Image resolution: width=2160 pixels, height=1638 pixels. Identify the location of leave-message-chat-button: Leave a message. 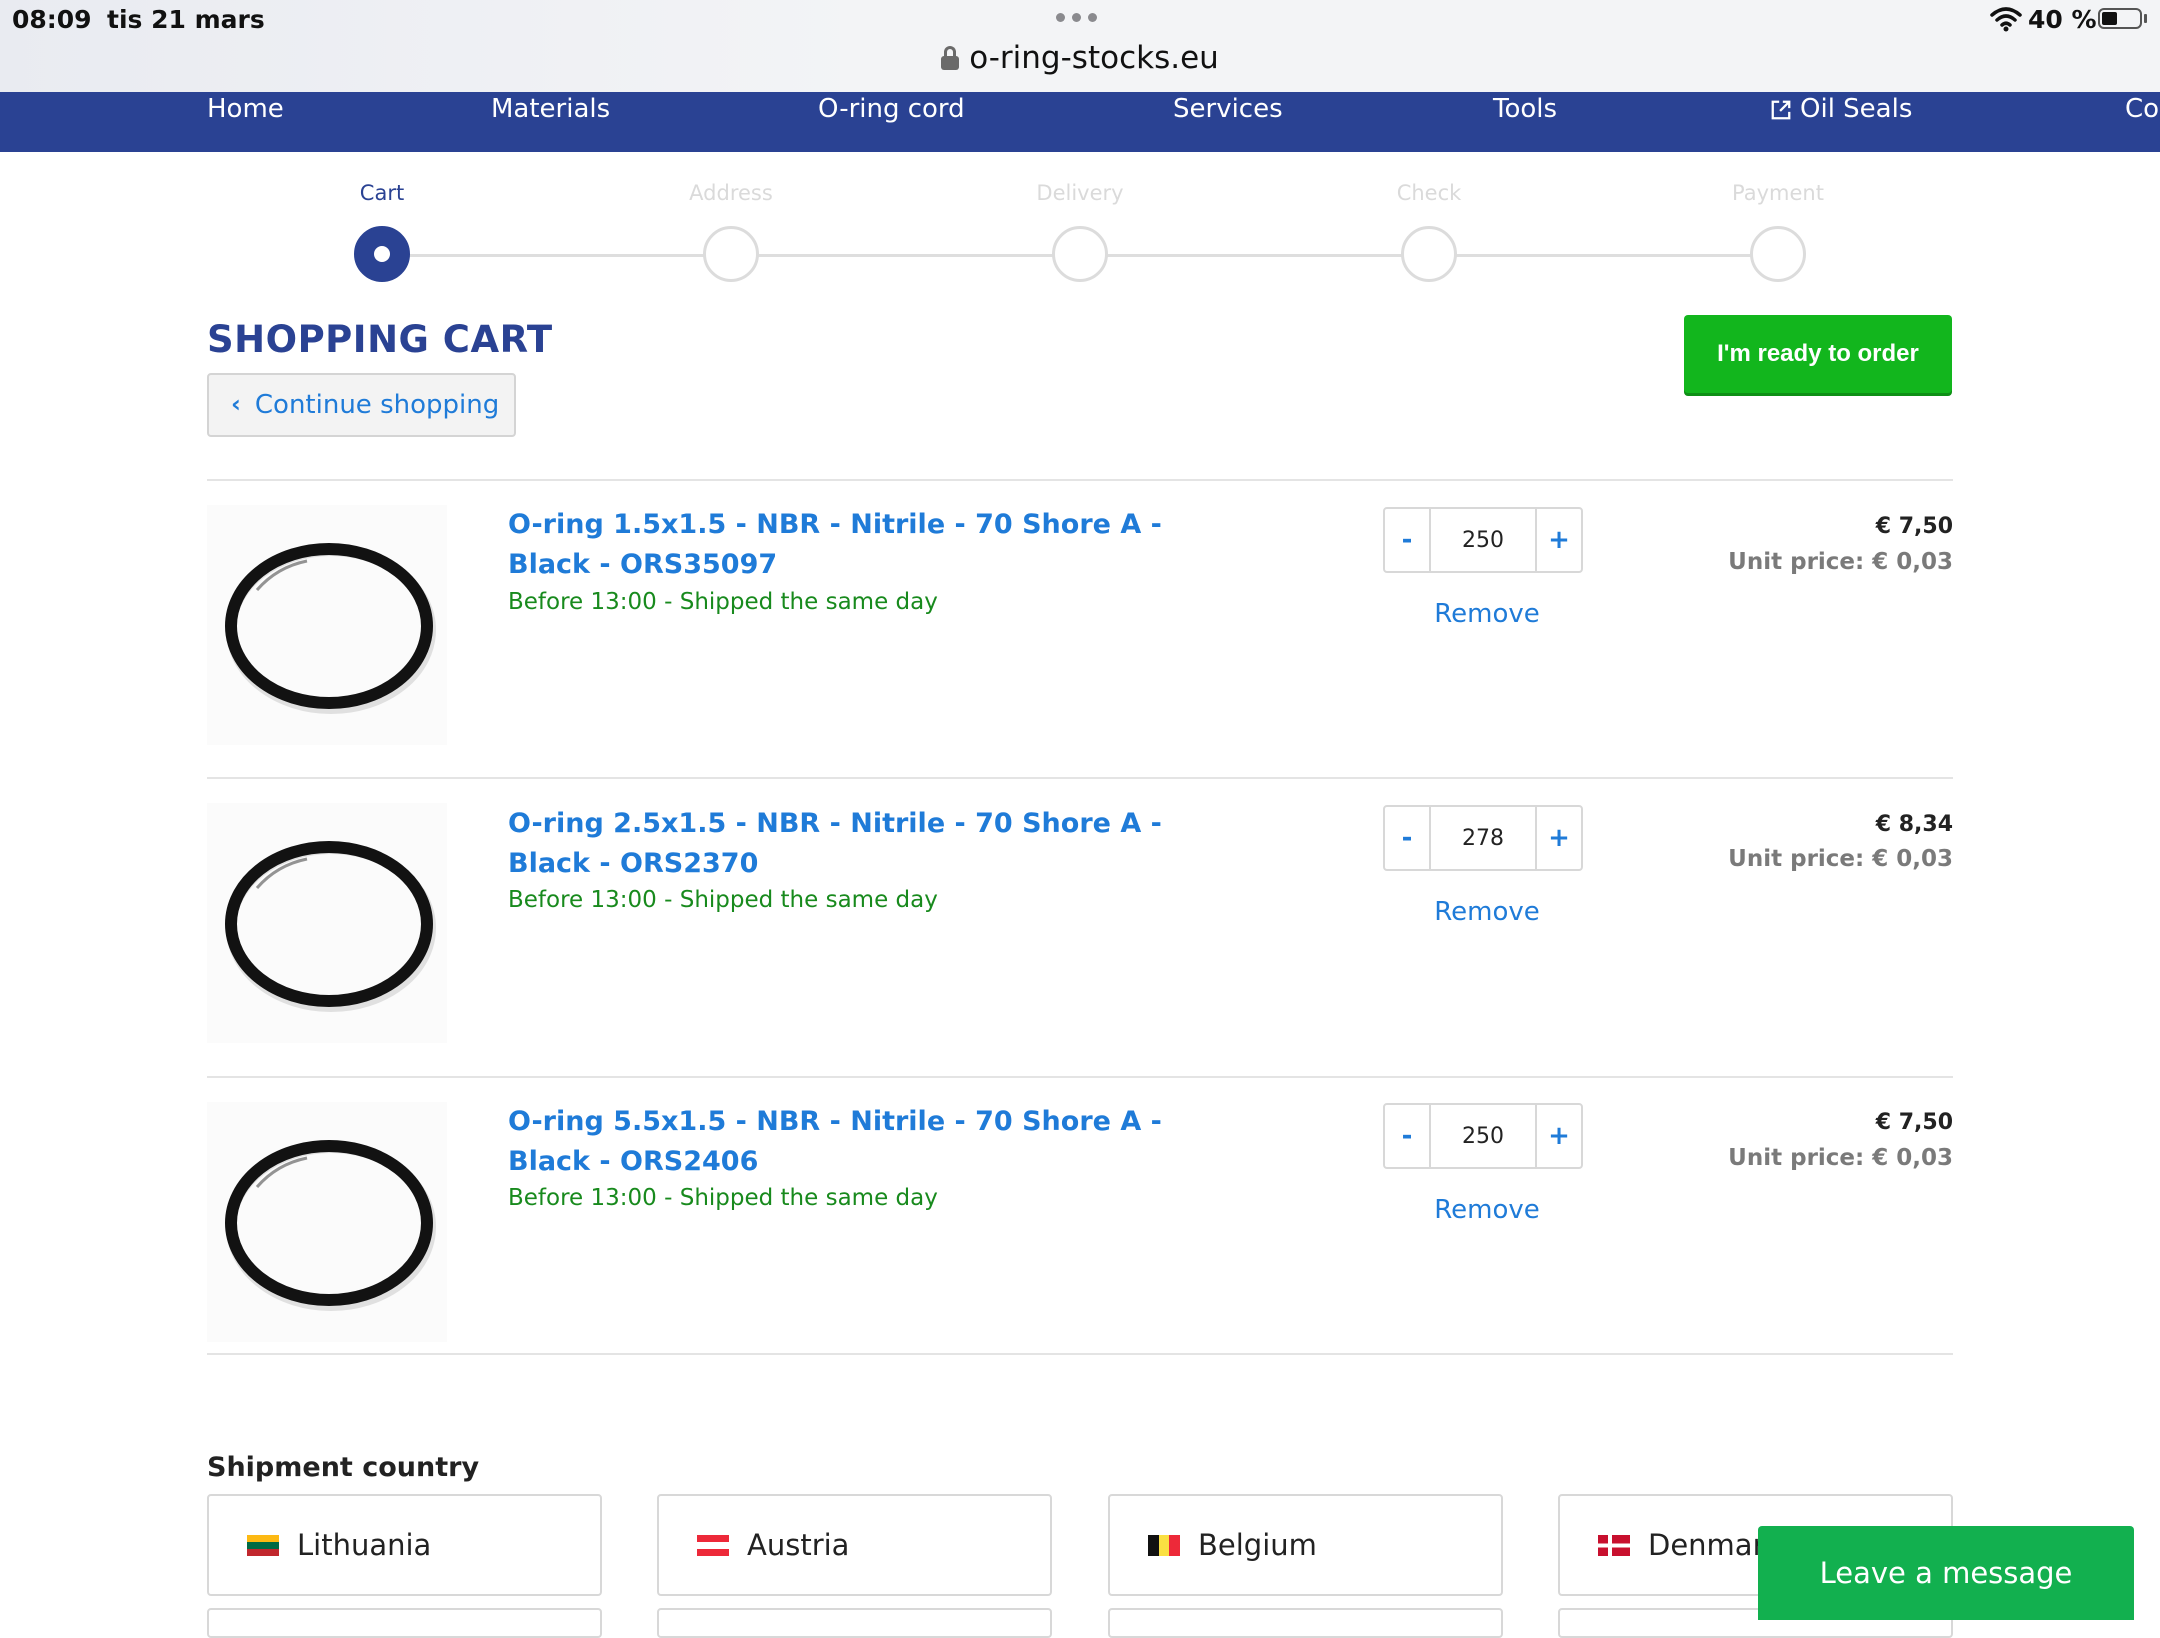
(1946, 1573).